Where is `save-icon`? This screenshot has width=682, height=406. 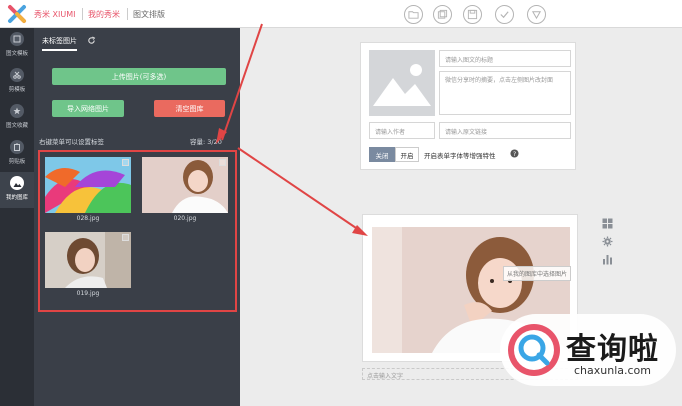
save-icon is located at coordinates (472, 14).